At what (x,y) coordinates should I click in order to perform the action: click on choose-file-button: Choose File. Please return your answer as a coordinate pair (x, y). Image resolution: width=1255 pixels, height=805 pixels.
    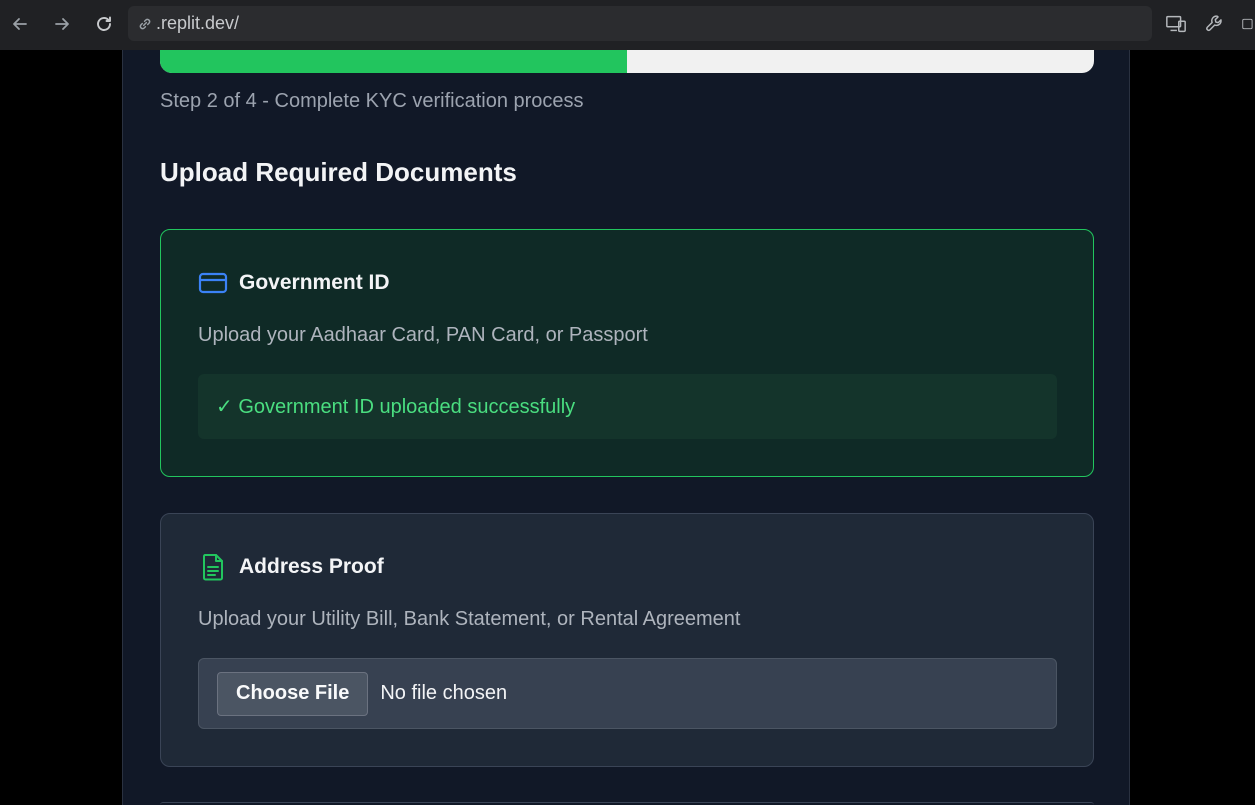
    Looking at the image, I should click on (293, 693).